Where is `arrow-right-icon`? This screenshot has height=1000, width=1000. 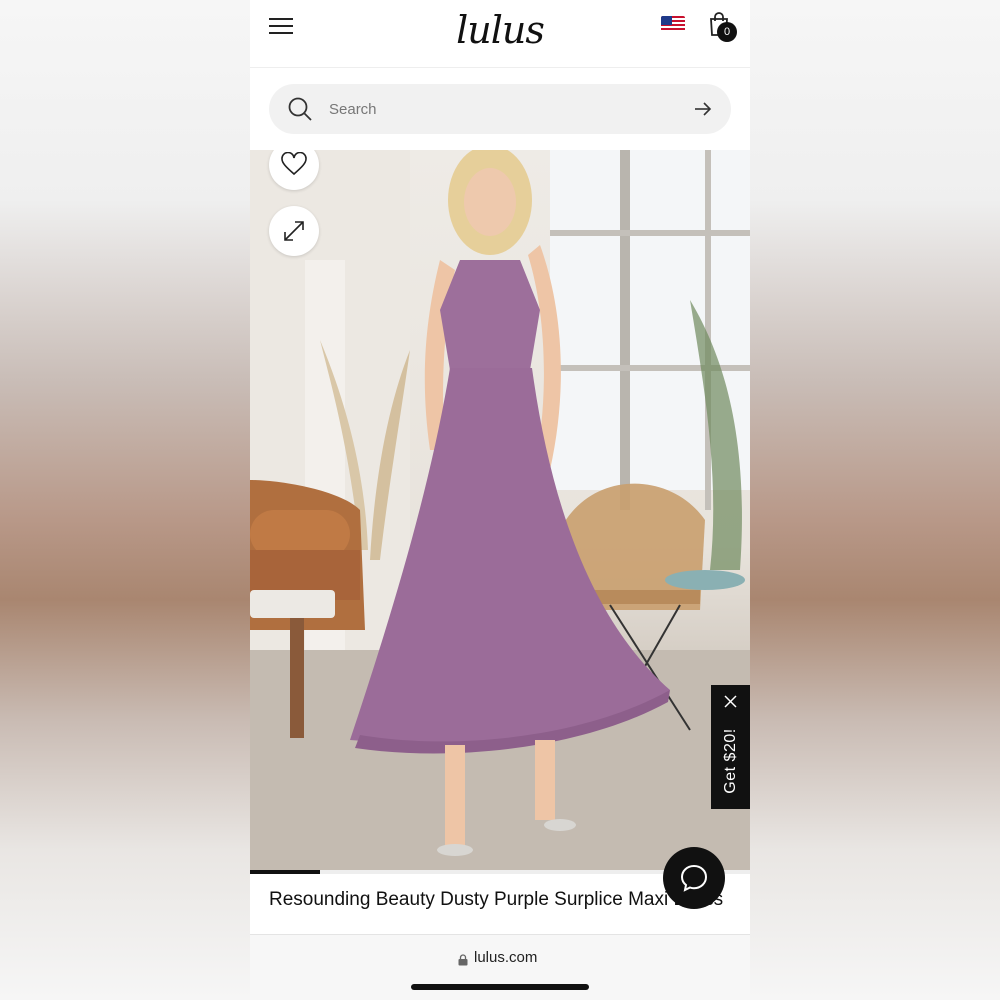 arrow-right-icon is located at coordinates (703, 109).